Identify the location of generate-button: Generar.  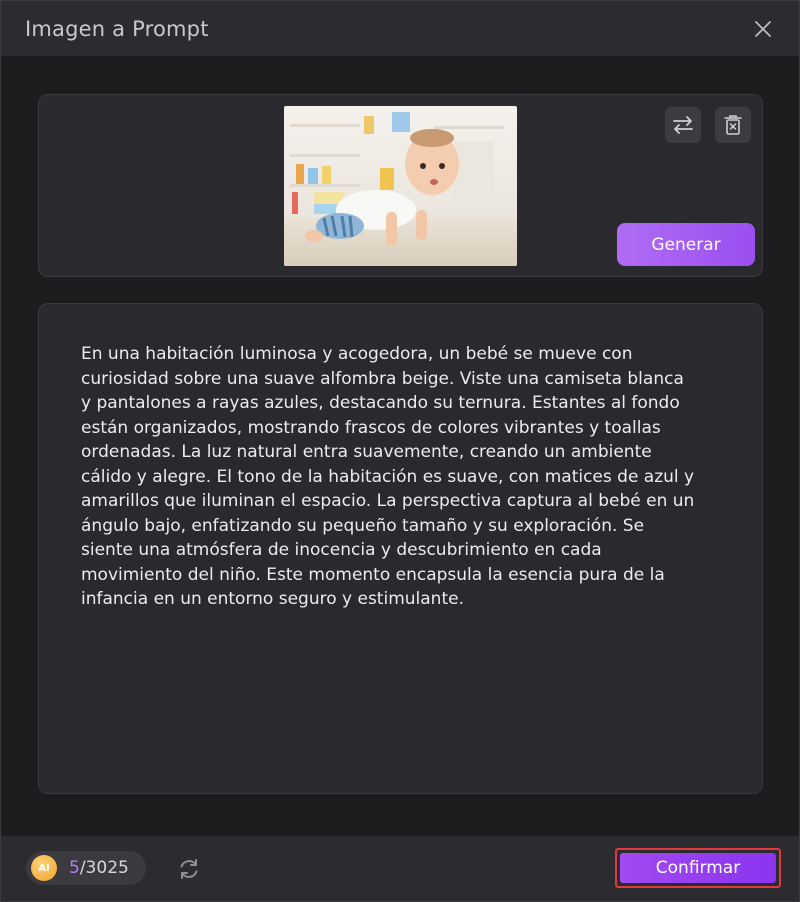
(686, 244).